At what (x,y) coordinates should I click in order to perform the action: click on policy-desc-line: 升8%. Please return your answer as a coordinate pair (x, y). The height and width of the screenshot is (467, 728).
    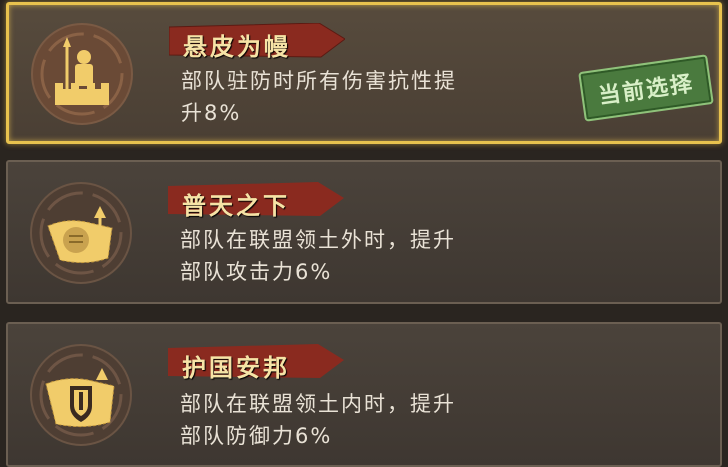
    Looking at the image, I should click on (211, 113).